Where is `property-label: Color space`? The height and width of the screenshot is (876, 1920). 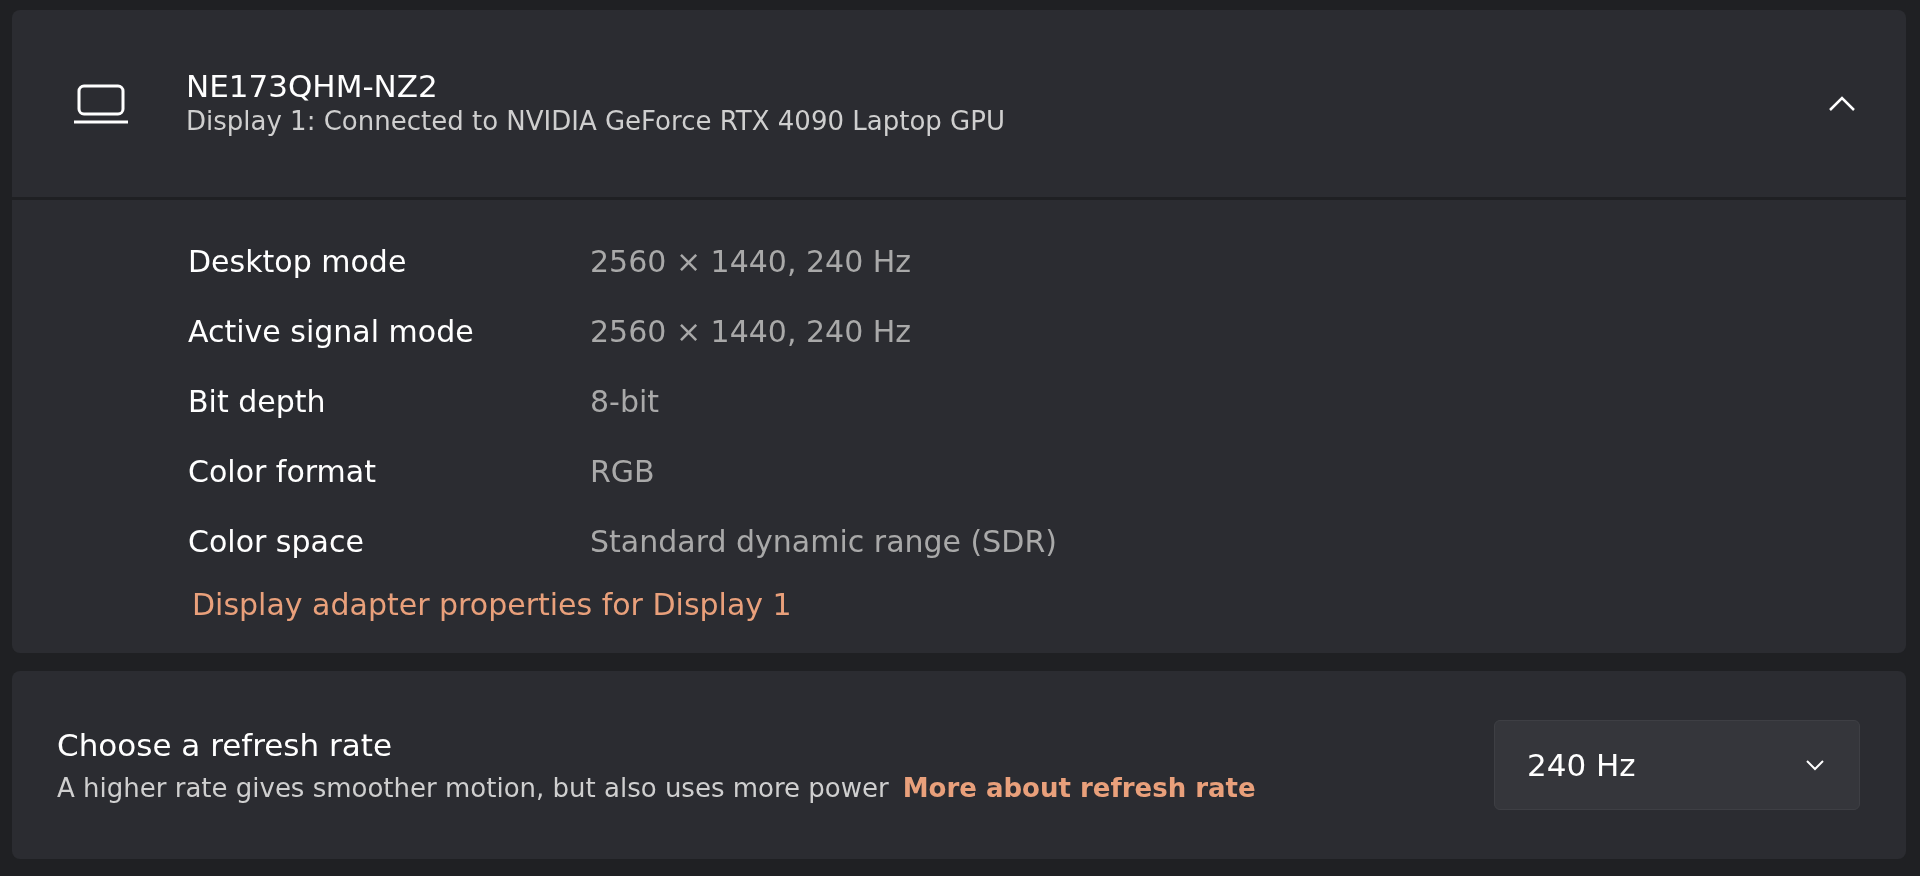 property-label: Color space is located at coordinates (276, 541).